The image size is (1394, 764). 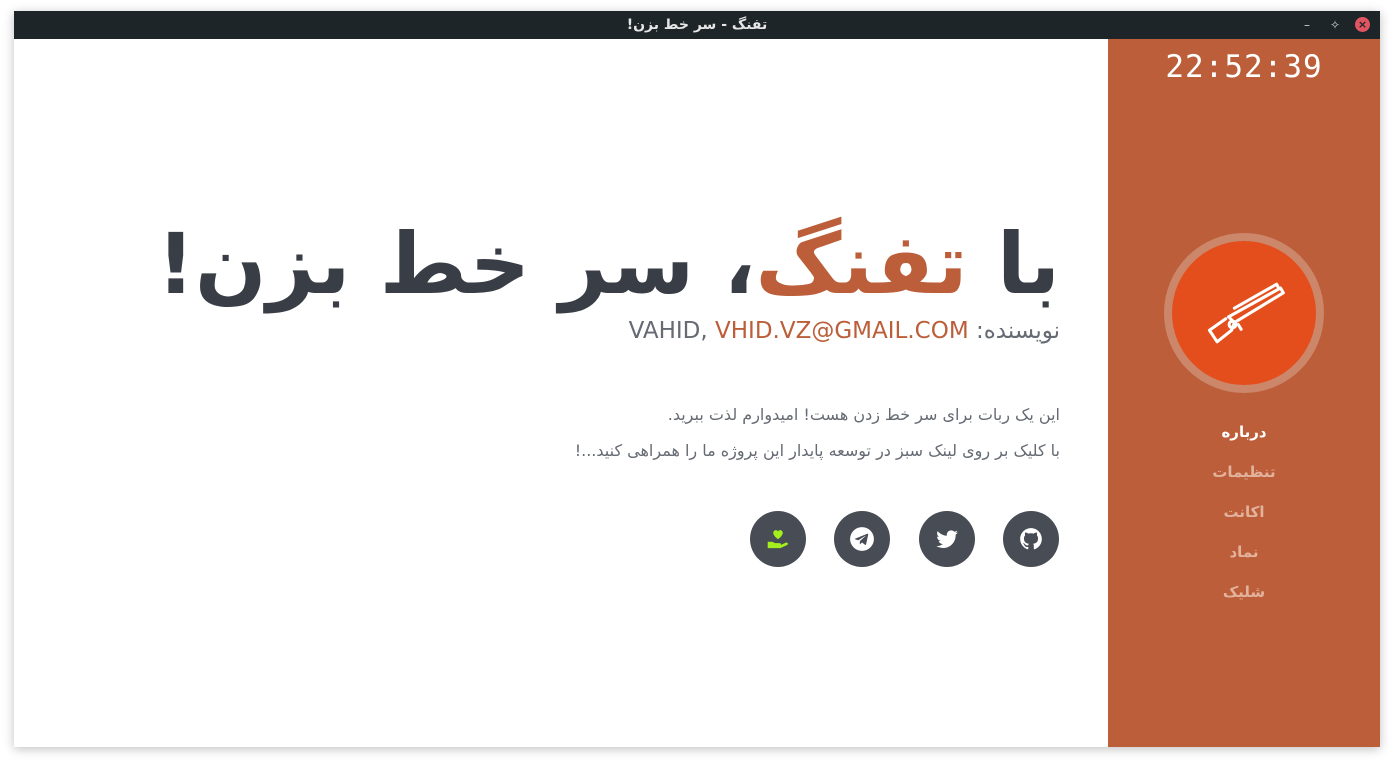 I want to click on donate-button, so click(x=778, y=539).